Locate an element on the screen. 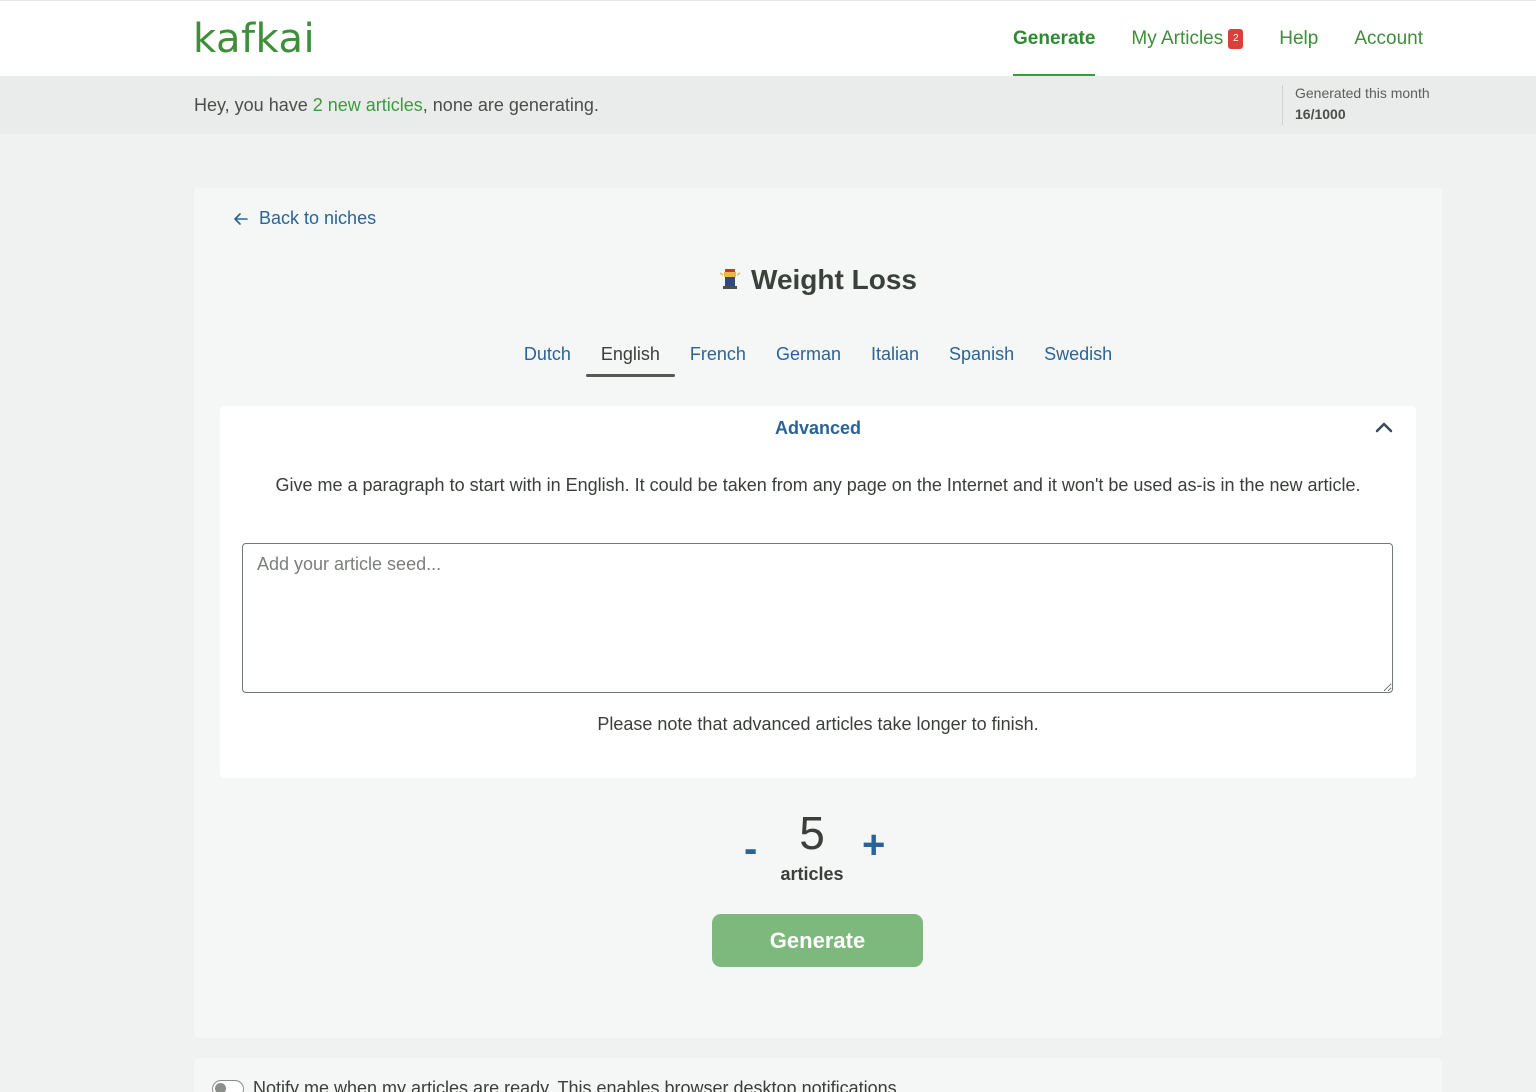 Image resolution: width=1536 pixels, height=1092 pixels. nav-help-label: Help is located at coordinates (1299, 38).